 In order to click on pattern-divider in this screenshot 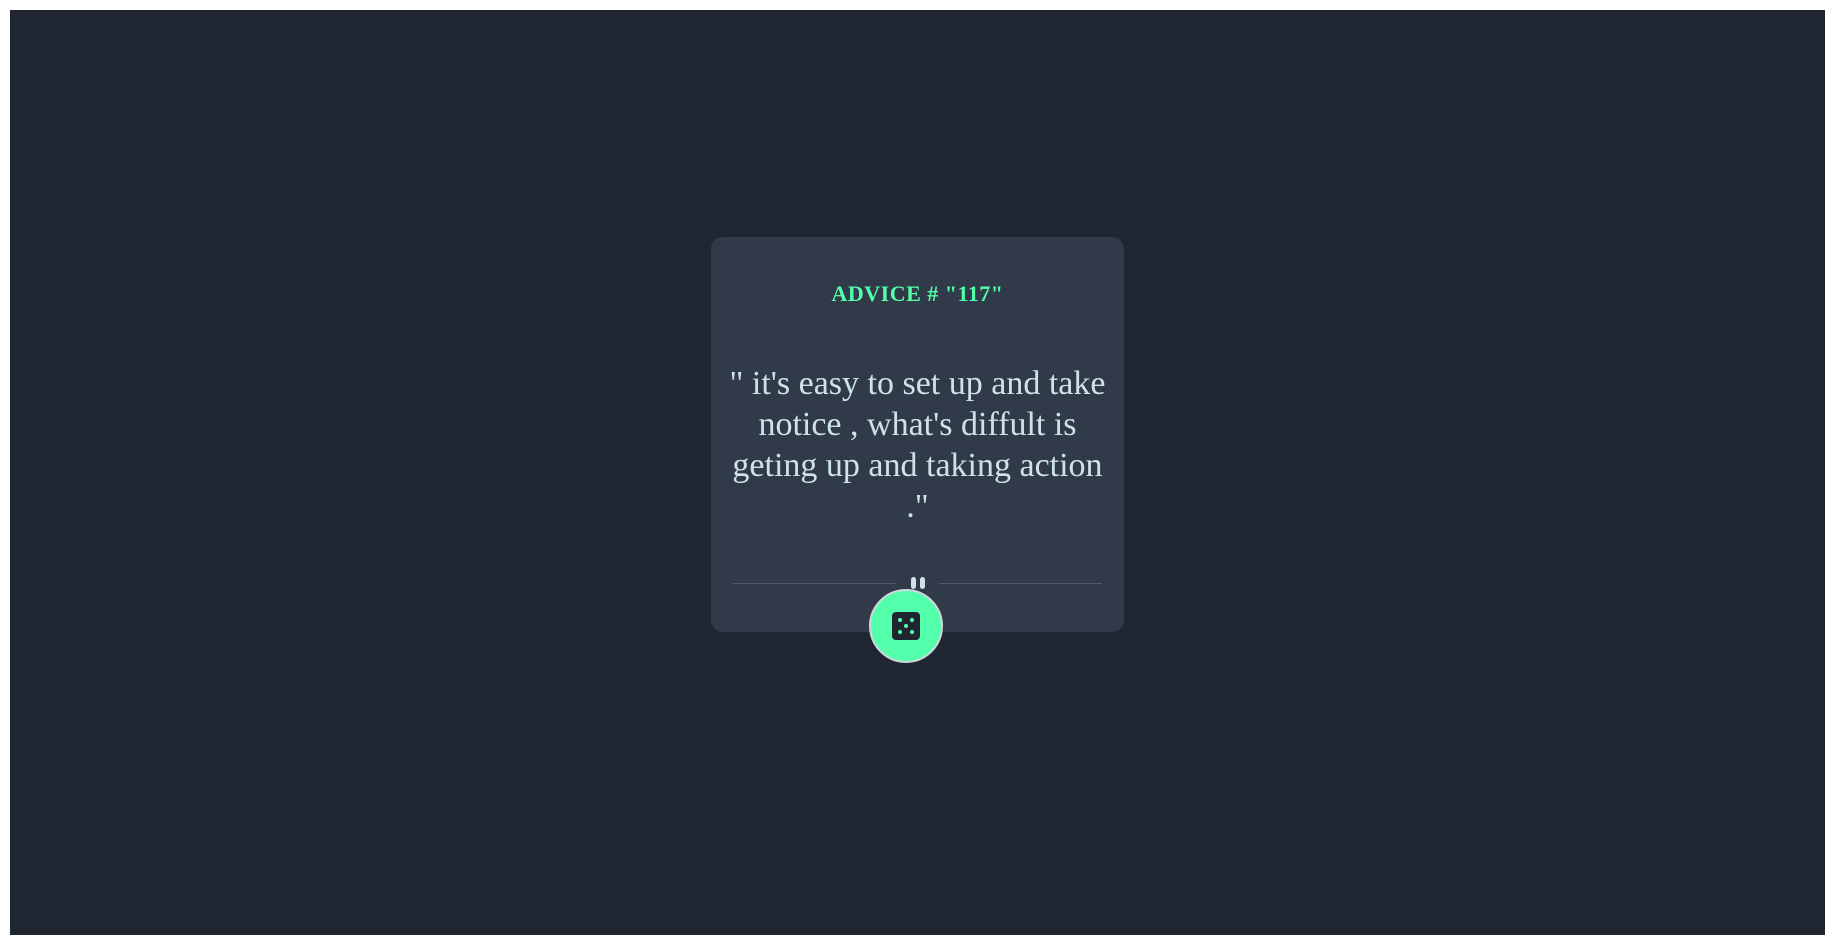, I will do `click(917, 583)`.